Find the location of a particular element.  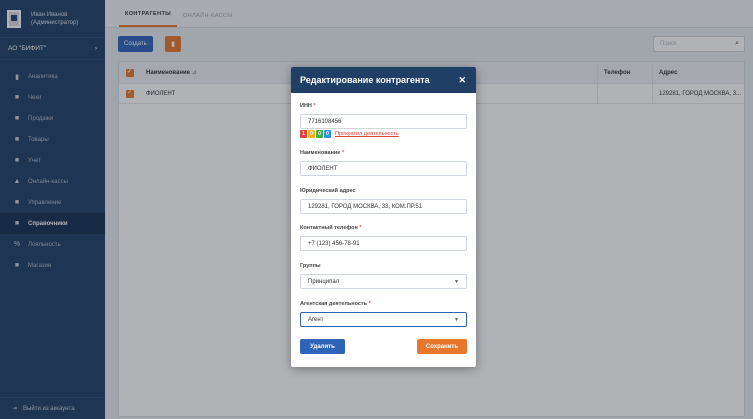

inn-field-group: ИНН * 7716108456 is located at coordinates (383, 116).